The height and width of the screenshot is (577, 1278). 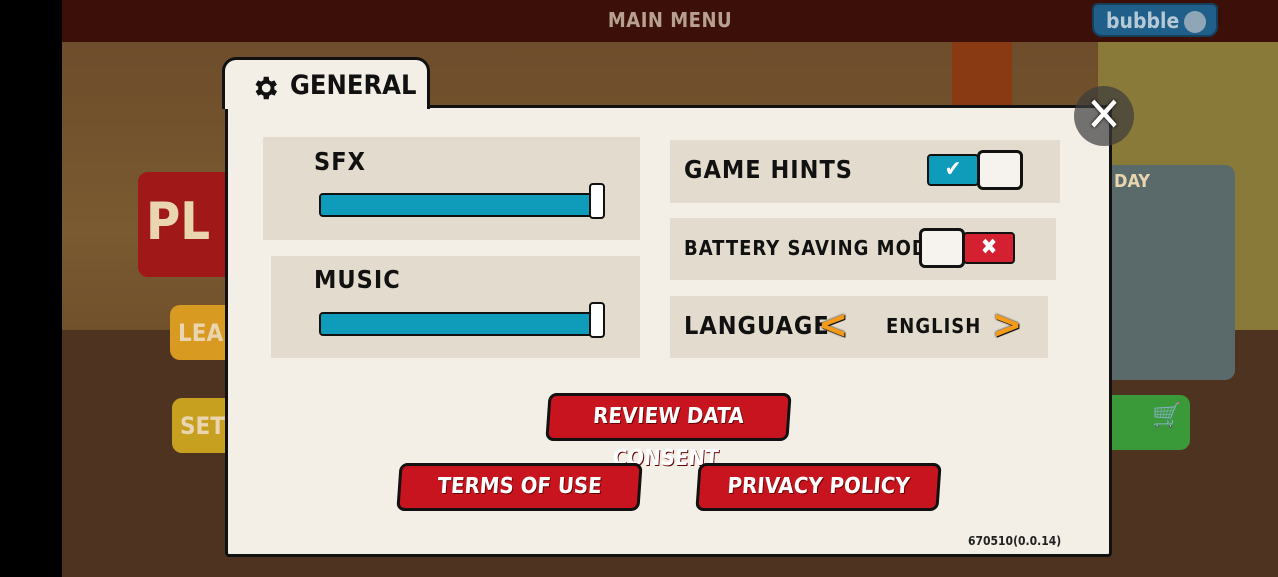 I want to click on x-icon: ✖, so click(x=989, y=248).